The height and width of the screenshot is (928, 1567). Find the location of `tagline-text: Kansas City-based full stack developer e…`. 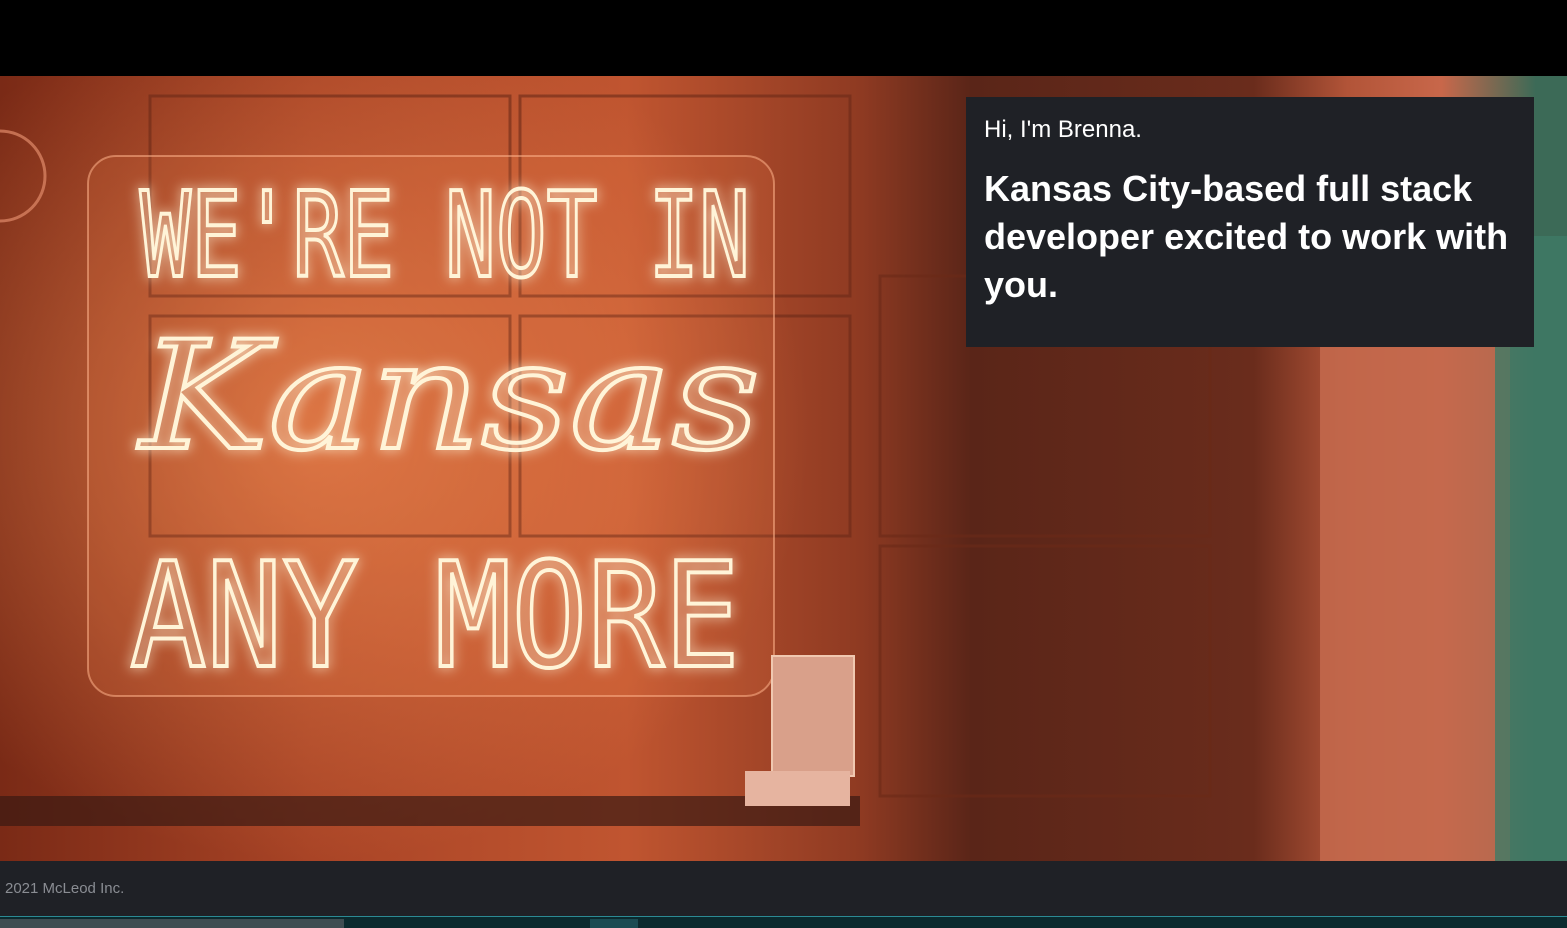

tagline-text: Kansas City-based full stack developer e… is located at coordinates (1246, 236).